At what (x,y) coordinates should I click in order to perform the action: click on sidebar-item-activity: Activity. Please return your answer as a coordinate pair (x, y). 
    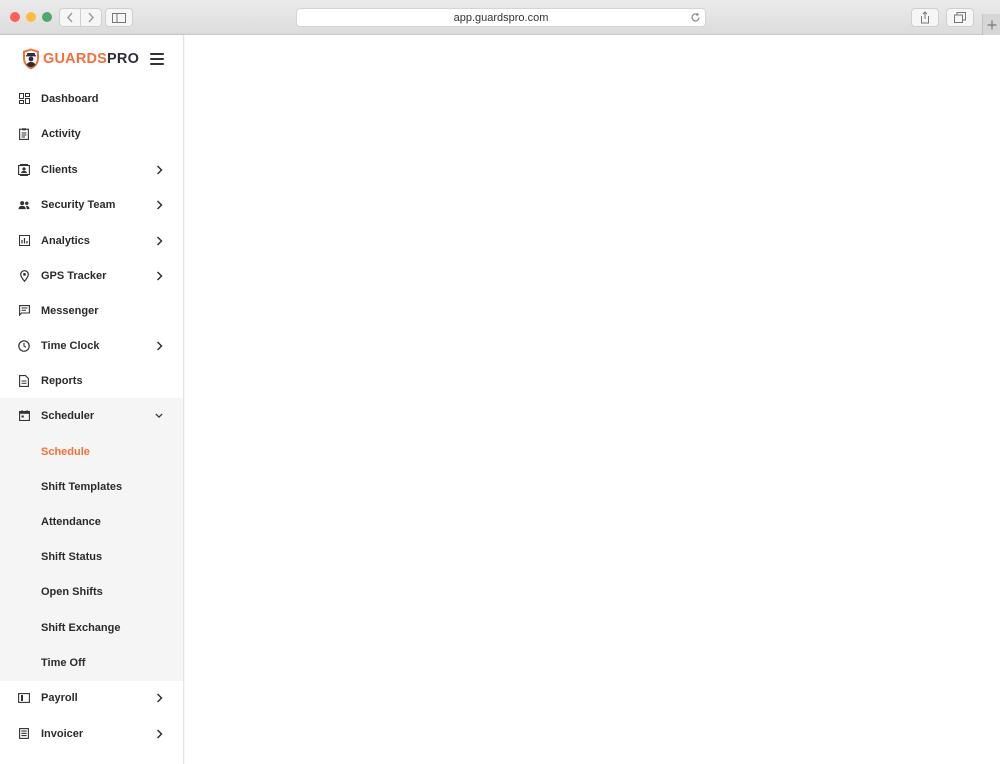
    Looking at the image, I should click on (91, 133).